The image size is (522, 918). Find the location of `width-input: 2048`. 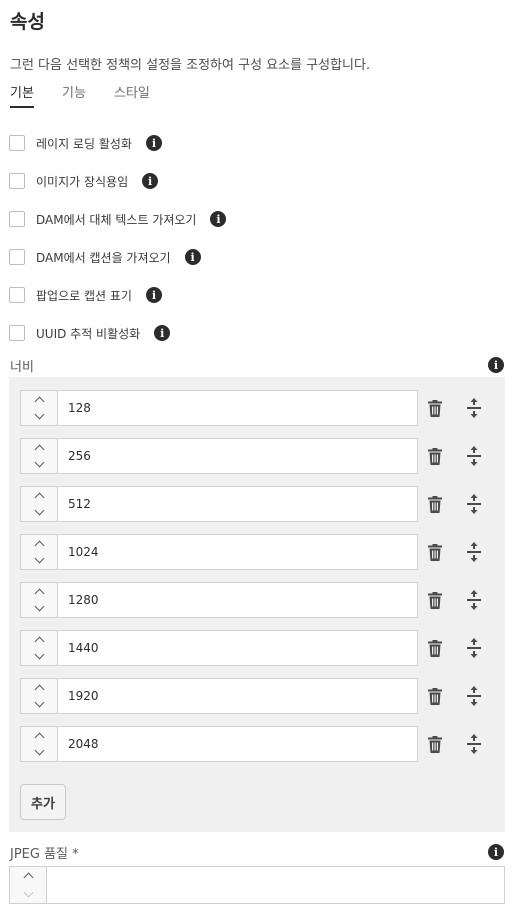

width-input: 2048 is located at coordinates (237, 744).